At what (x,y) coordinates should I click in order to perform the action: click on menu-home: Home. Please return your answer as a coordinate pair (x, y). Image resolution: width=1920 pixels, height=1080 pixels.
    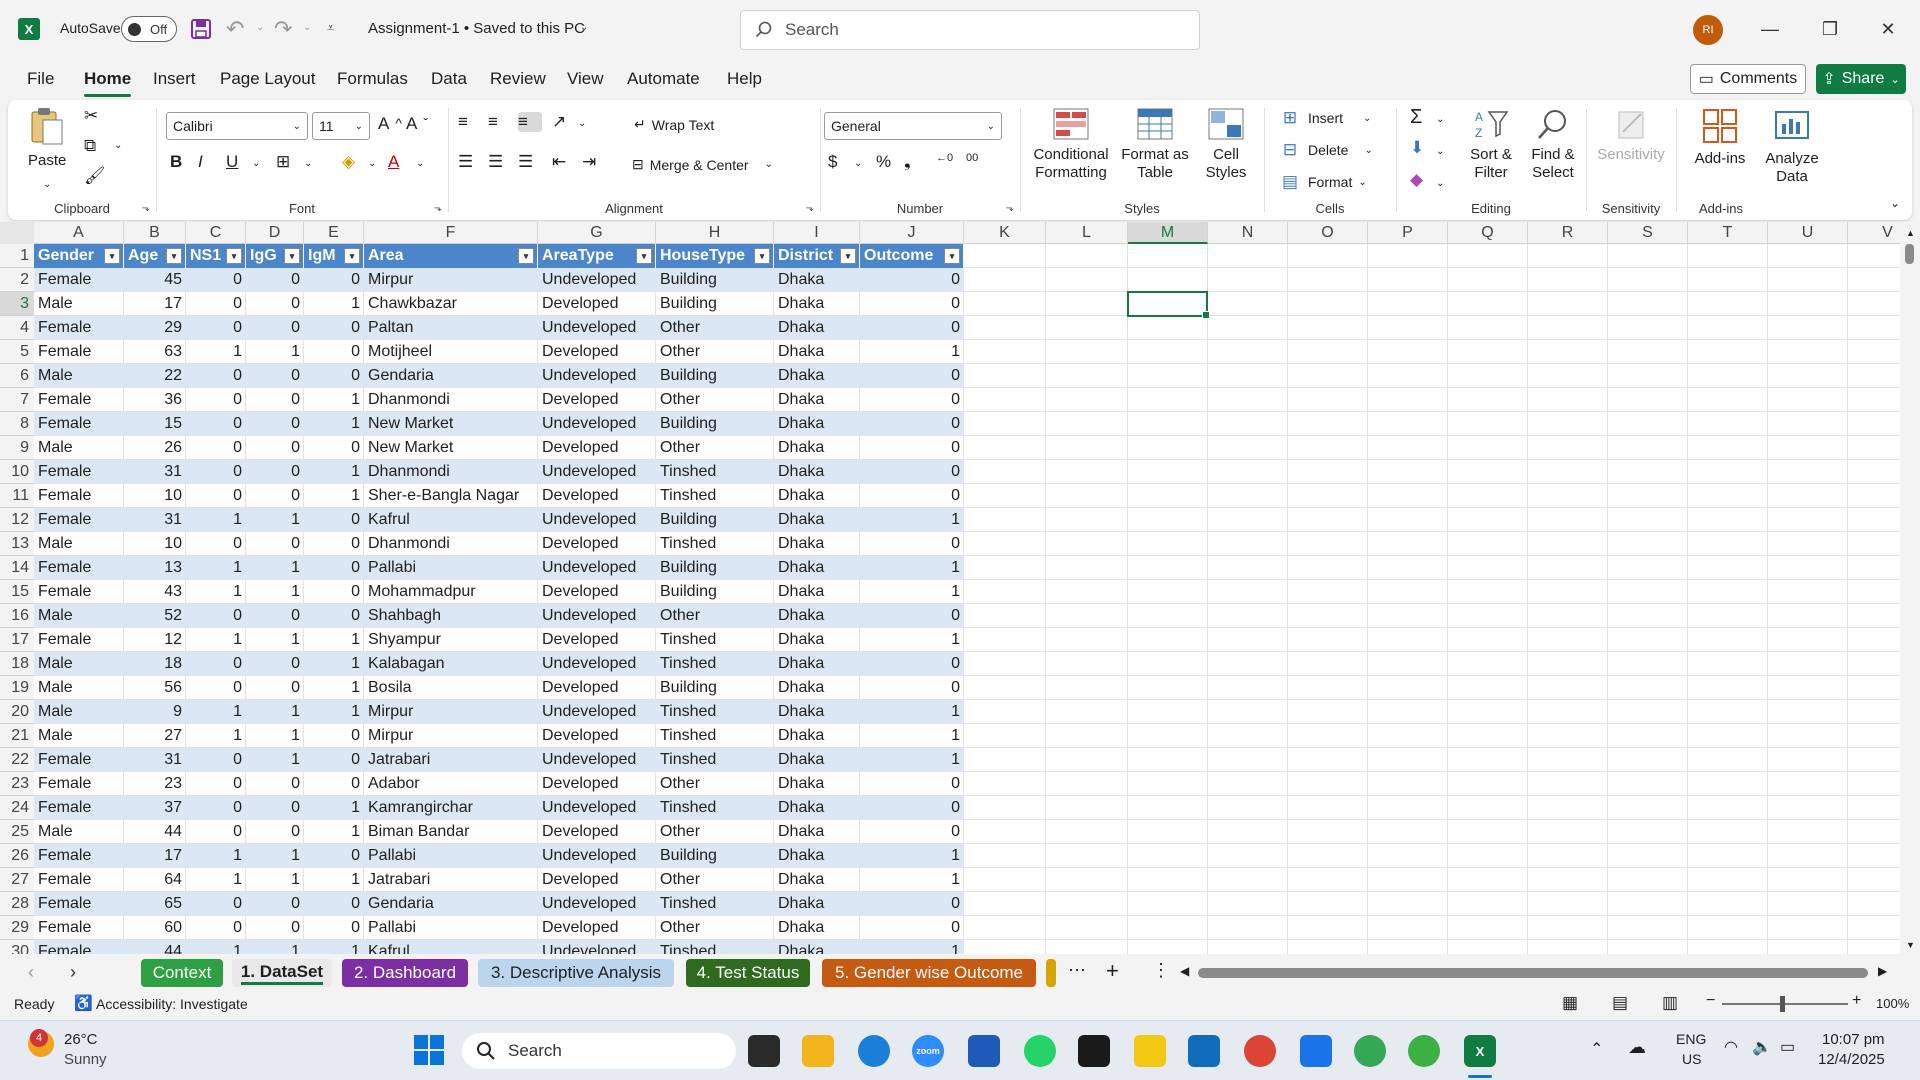
    Looking at the image, I should click on (108, 83).